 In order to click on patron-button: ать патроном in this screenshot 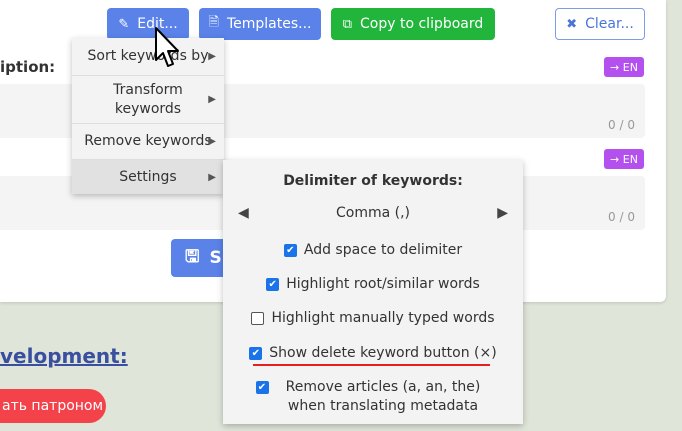, I will do `click(53, 406)`.